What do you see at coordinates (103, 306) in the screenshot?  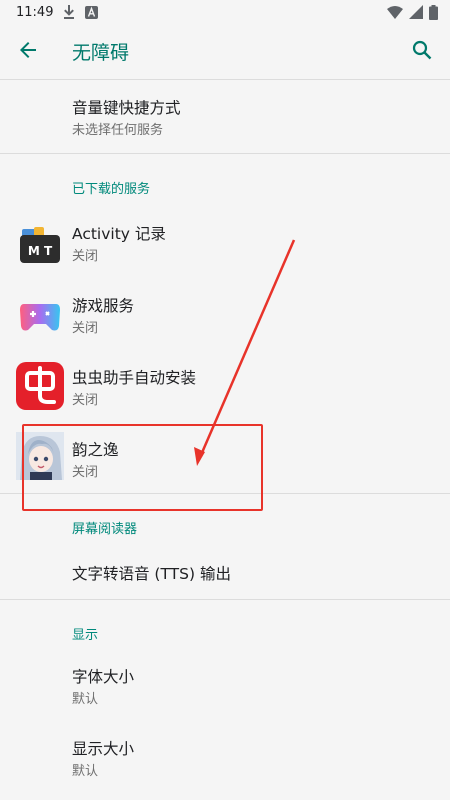 I see `service-title: 游戏服务` at bounding box center [103, 306].